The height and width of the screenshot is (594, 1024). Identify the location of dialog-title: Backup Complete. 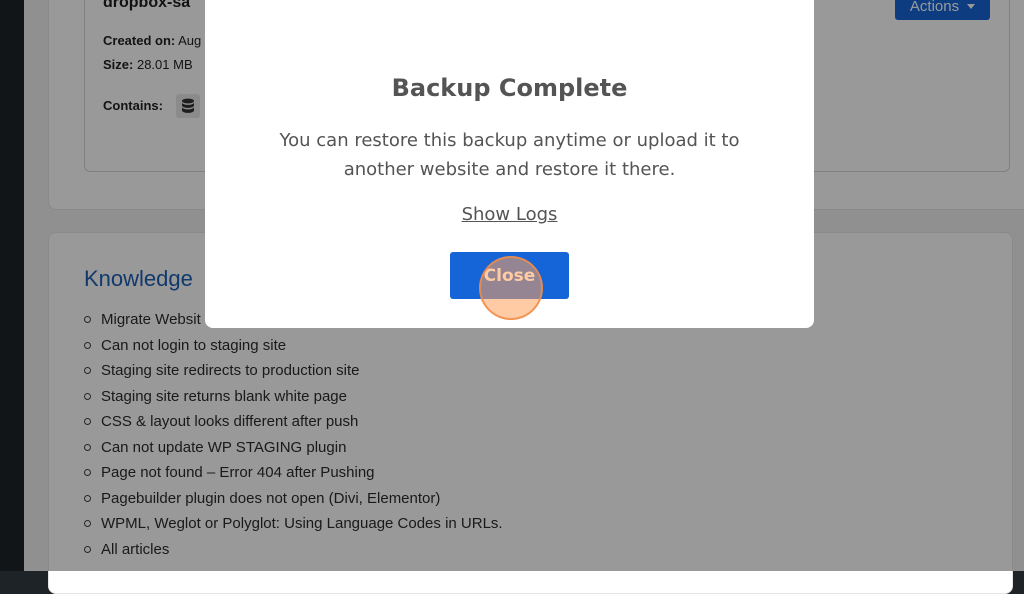
(509, 88).